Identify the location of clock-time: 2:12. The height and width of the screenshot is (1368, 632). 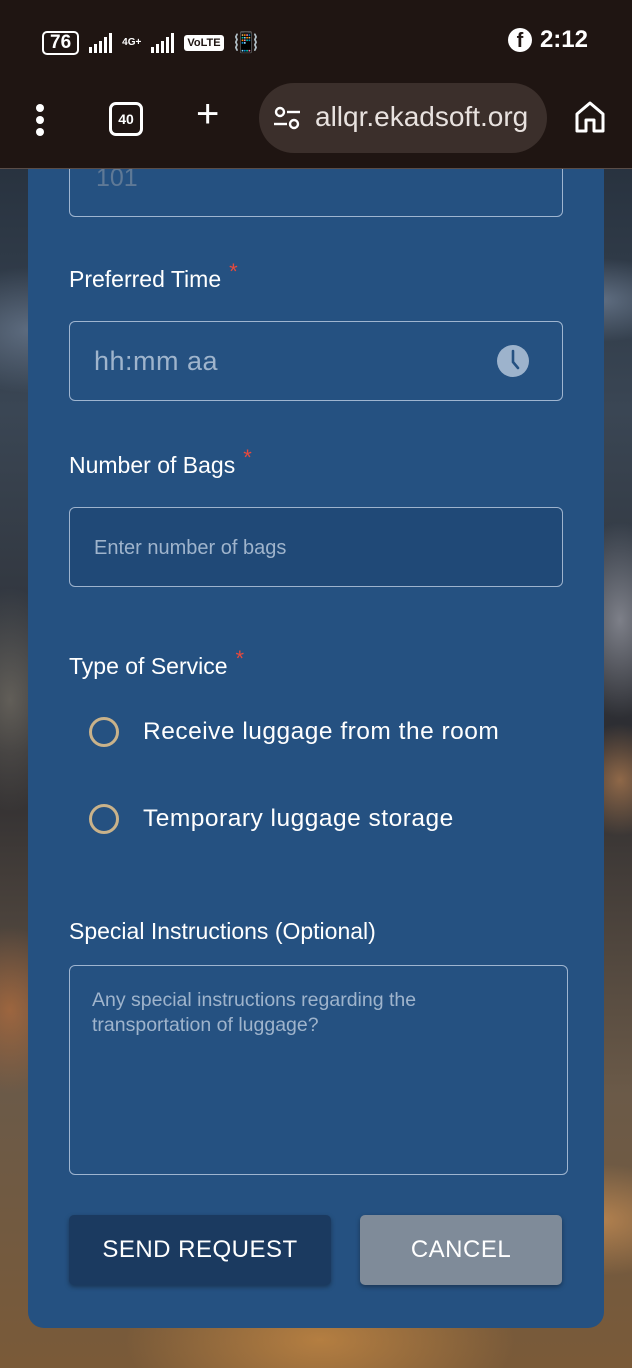
(563, 39).